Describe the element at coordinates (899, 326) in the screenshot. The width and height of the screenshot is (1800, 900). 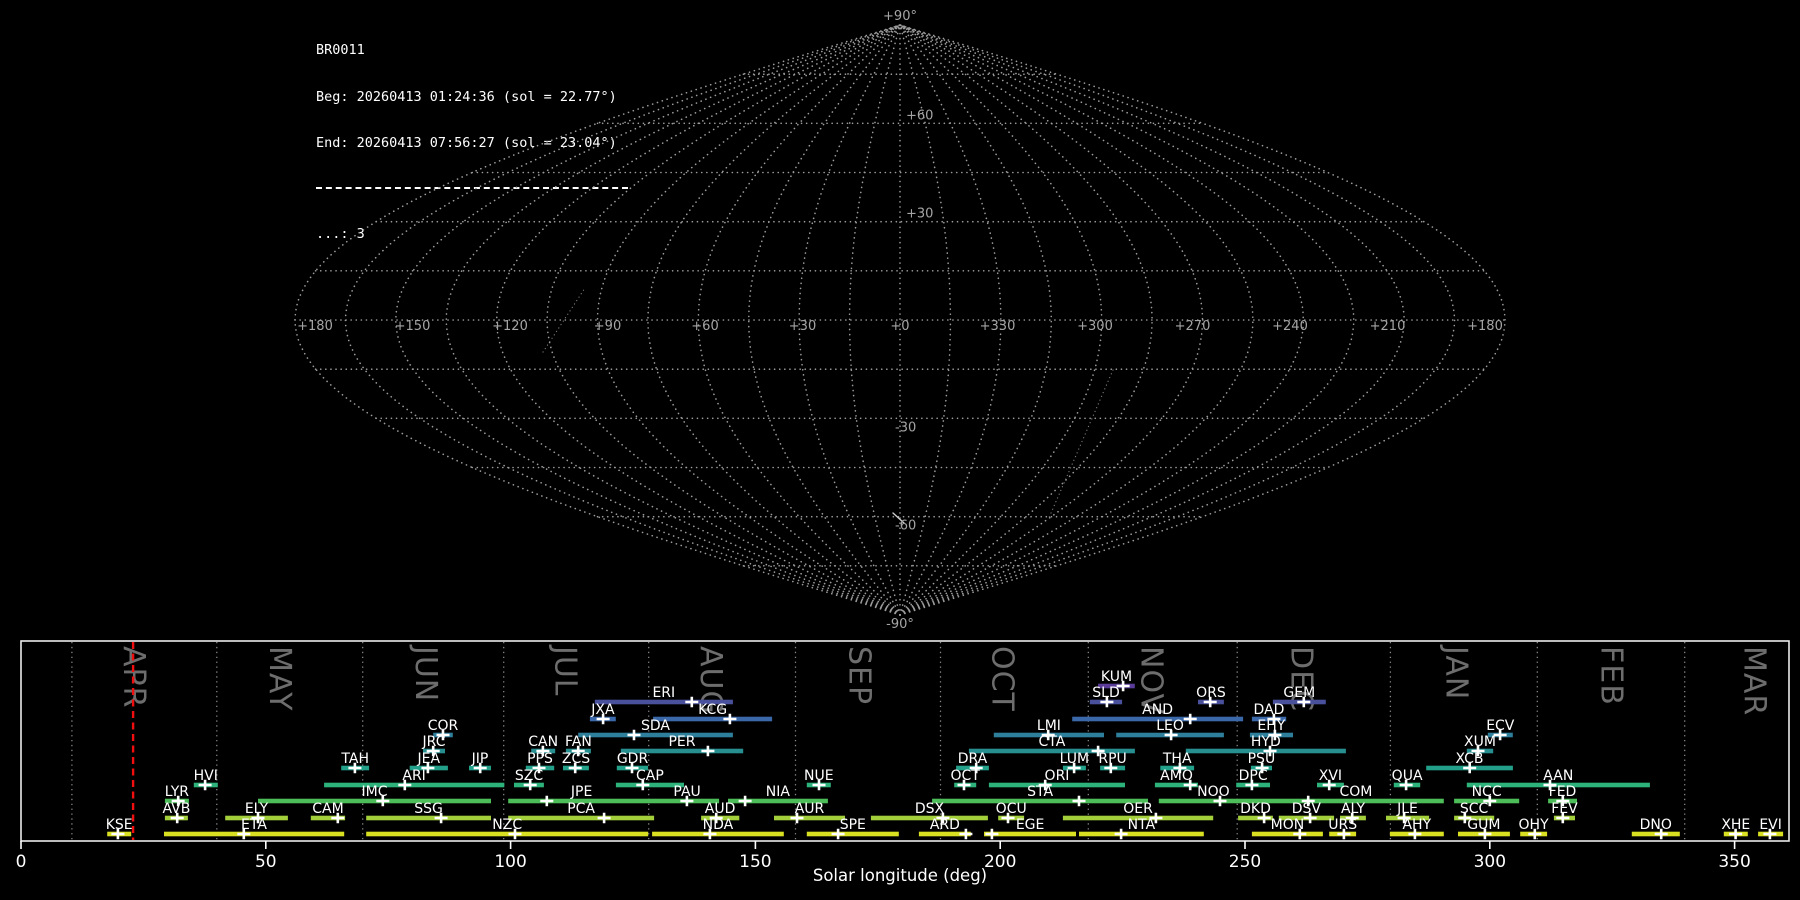
I see `svg-text: +0` at that location.